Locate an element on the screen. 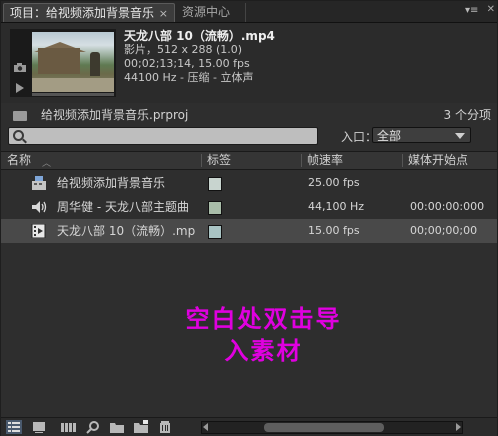 This screenshot has height=436, width=498. item-count: 3 个分项 is located at coordinates (467, 115).